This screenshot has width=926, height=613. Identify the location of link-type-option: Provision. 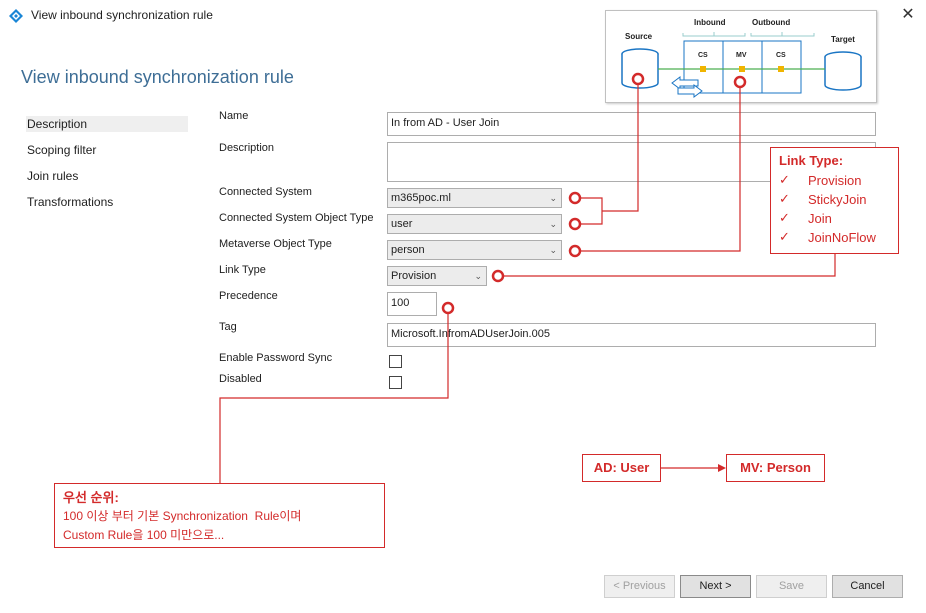
(835, 180).